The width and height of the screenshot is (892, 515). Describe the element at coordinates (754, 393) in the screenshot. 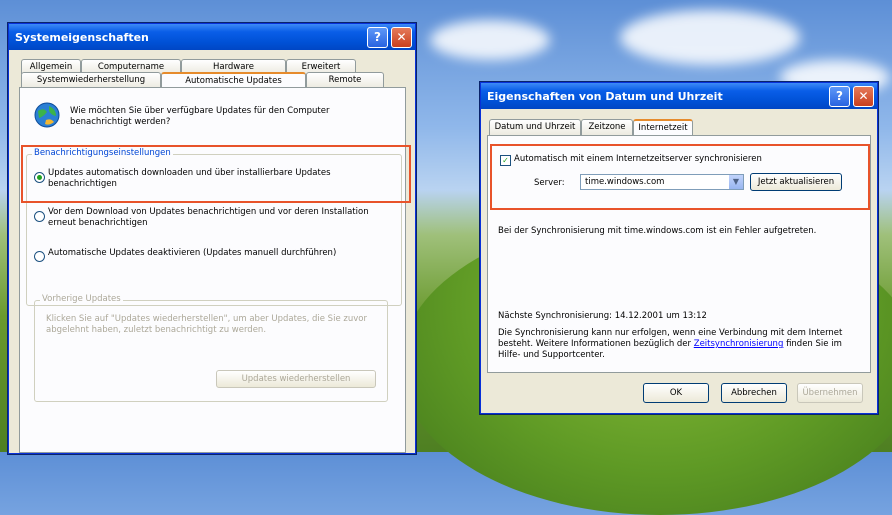

I see `cancel-button: Abbrechen` at that location.